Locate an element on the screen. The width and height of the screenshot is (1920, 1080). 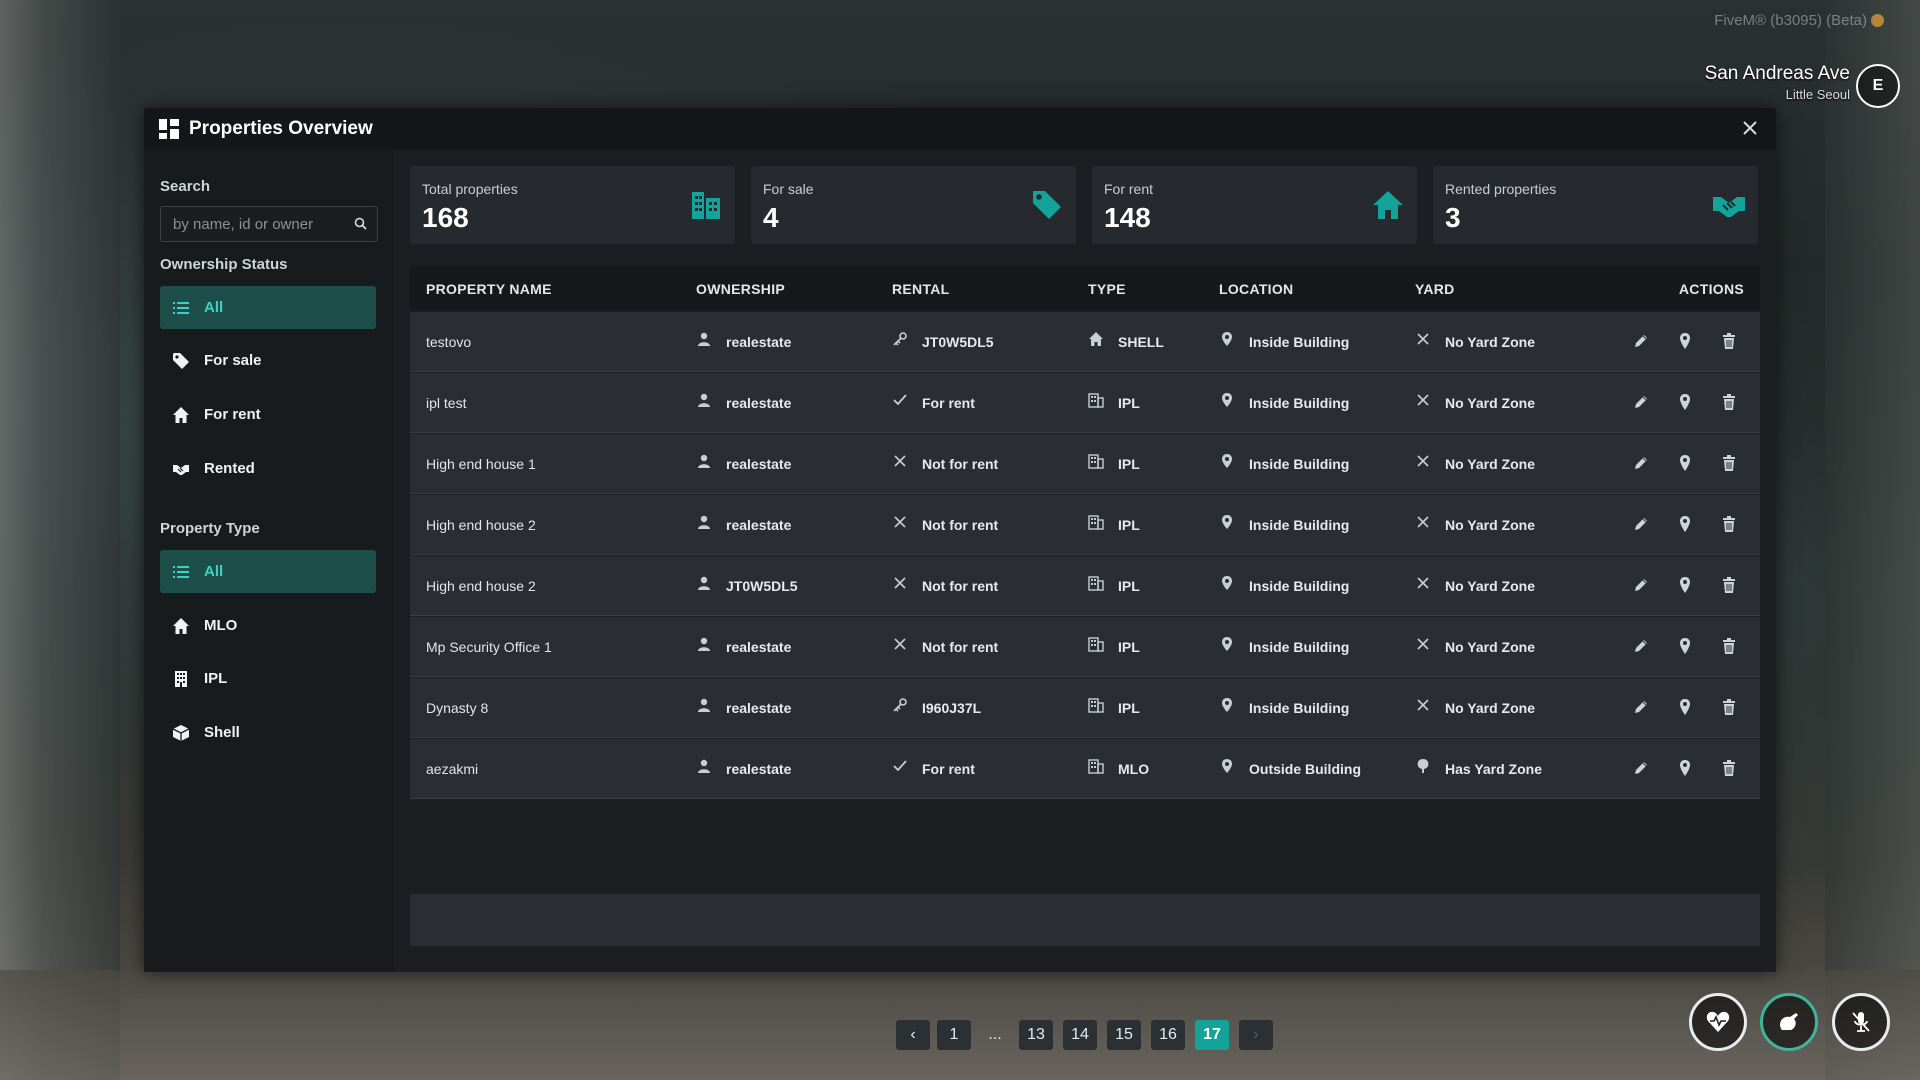
stat-label: For sale is located at coordinates (788, 189).